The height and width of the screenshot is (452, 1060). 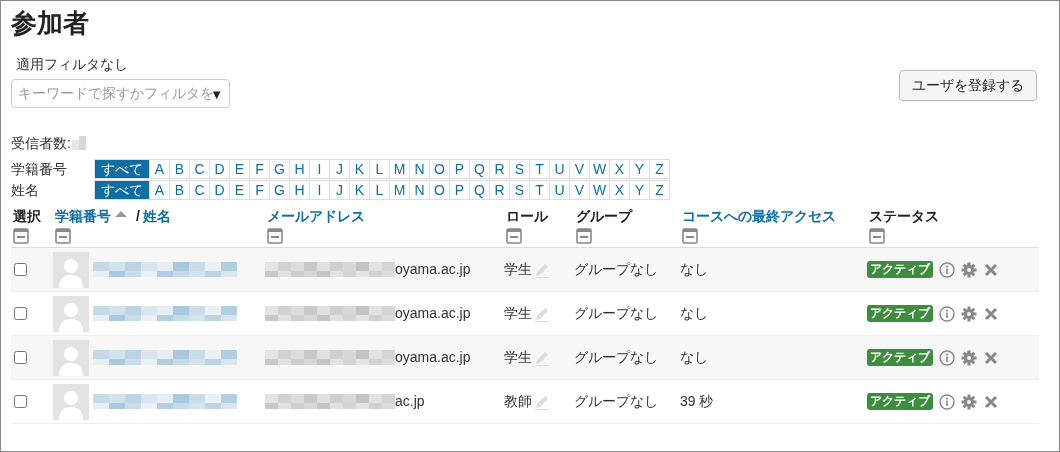 What do you see at coordinates (41, 143) in the screenshot?
I see `recipients-label: 受信者数:` at bounding box center [41, 143].